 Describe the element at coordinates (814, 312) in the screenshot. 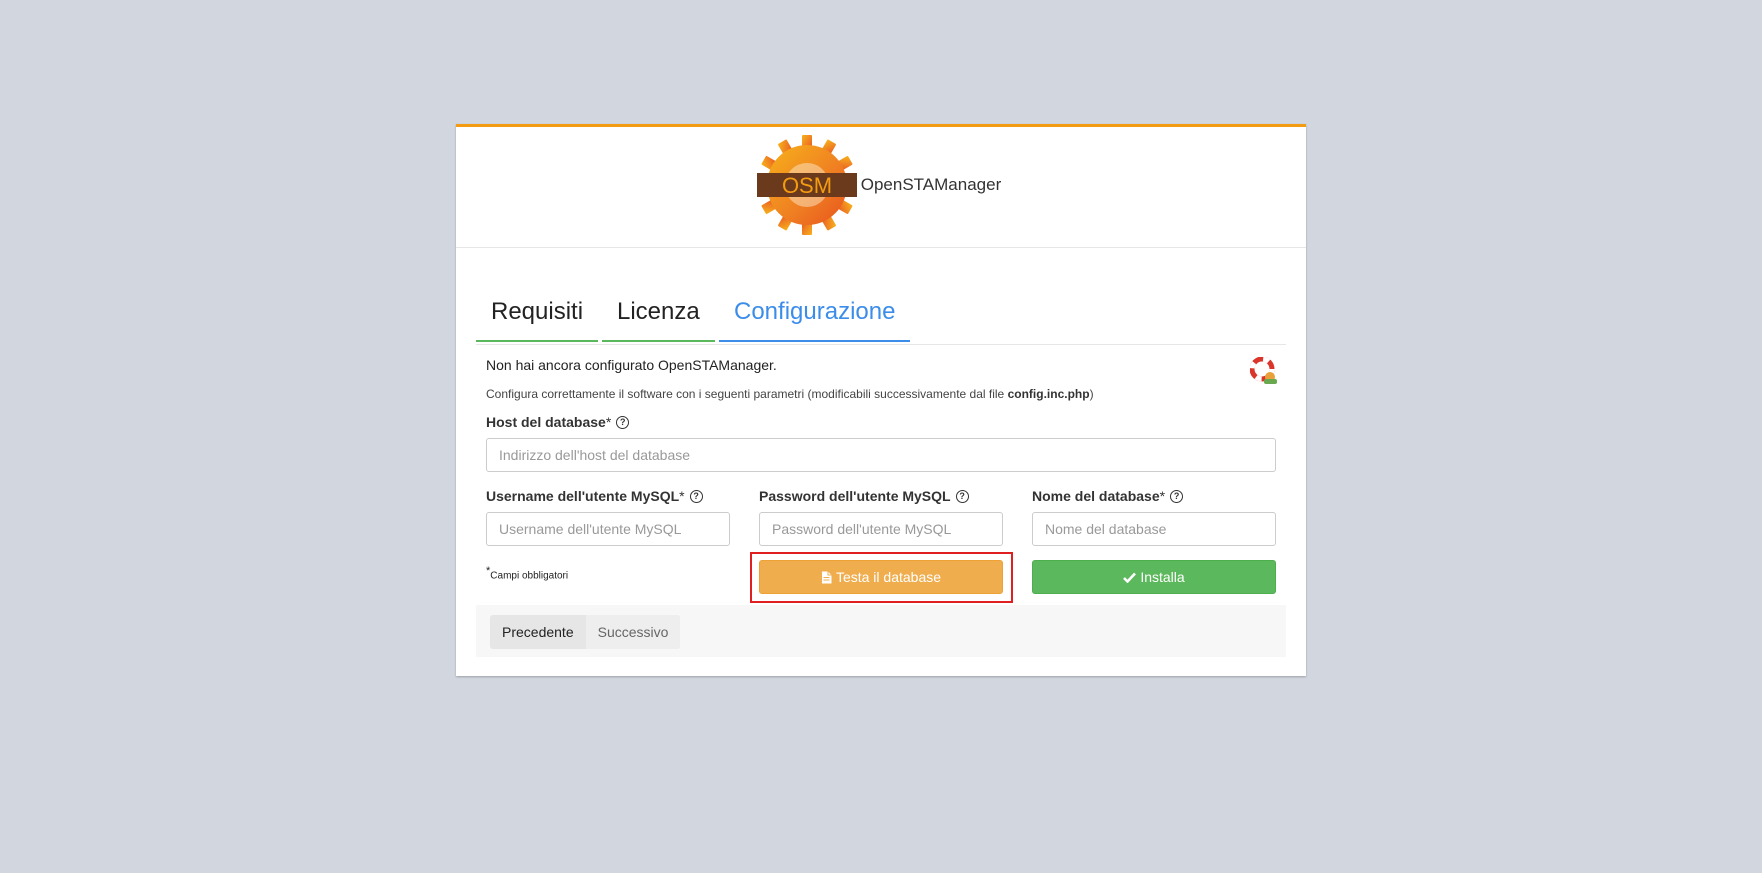

I see `tab-configurazione: Configurazione` at that location.